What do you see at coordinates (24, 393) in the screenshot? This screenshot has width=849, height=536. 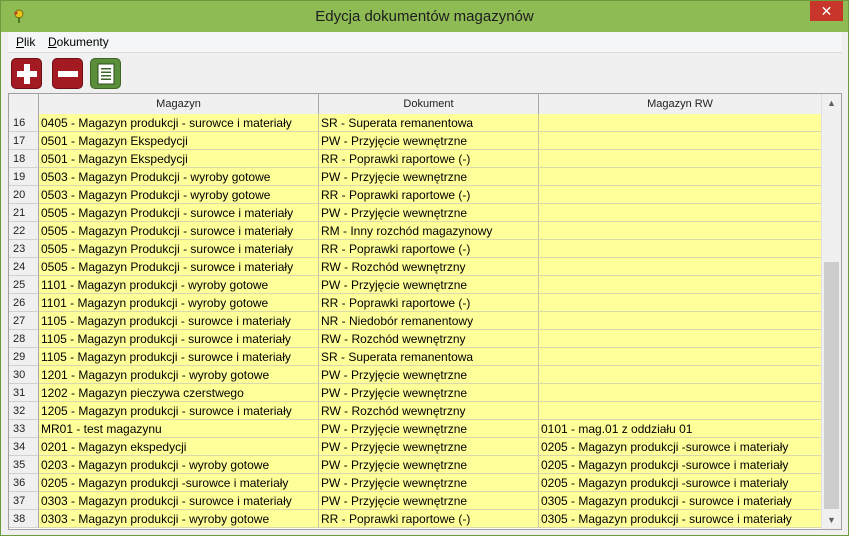 I see `row-number-cell: 31` at bounding box center [24, 393].